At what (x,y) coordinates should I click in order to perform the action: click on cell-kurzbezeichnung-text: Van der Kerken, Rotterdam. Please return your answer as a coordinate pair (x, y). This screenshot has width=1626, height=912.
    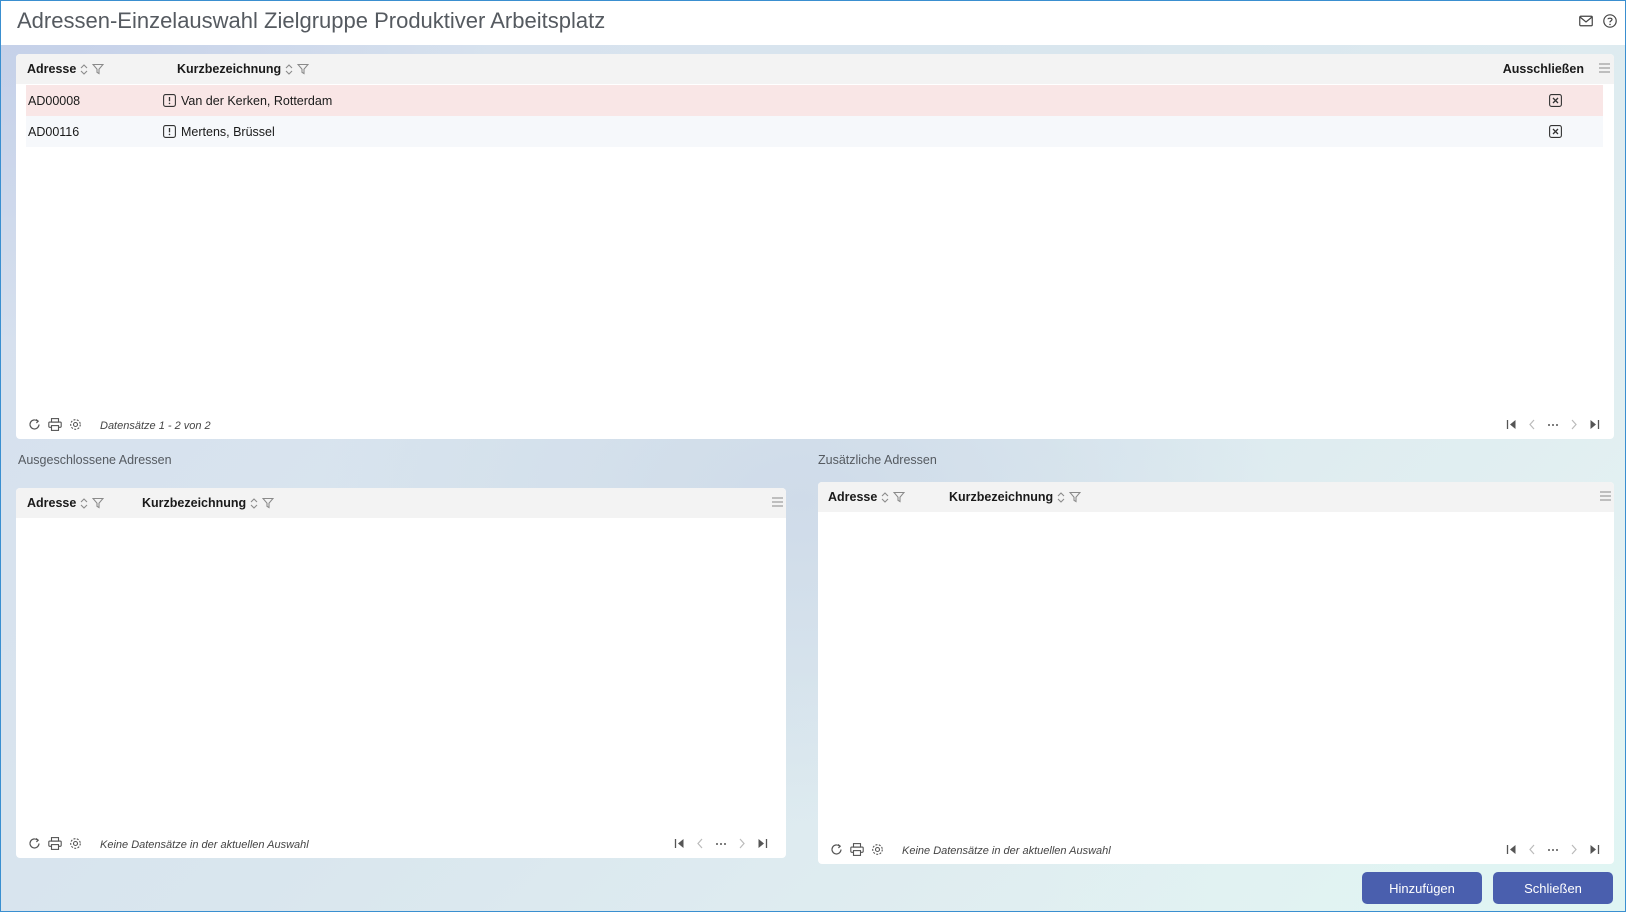
    Looking at the image, I should click on (257, 100).